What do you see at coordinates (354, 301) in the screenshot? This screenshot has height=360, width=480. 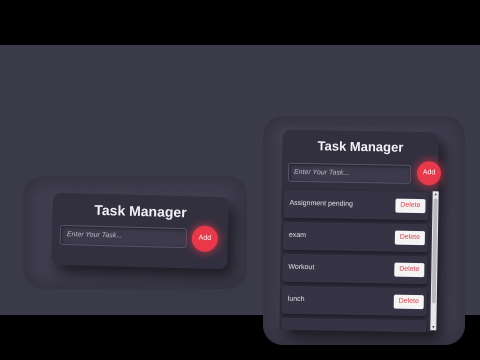 I see `task-row: lunch Delete` at bounding box center [354, 301].